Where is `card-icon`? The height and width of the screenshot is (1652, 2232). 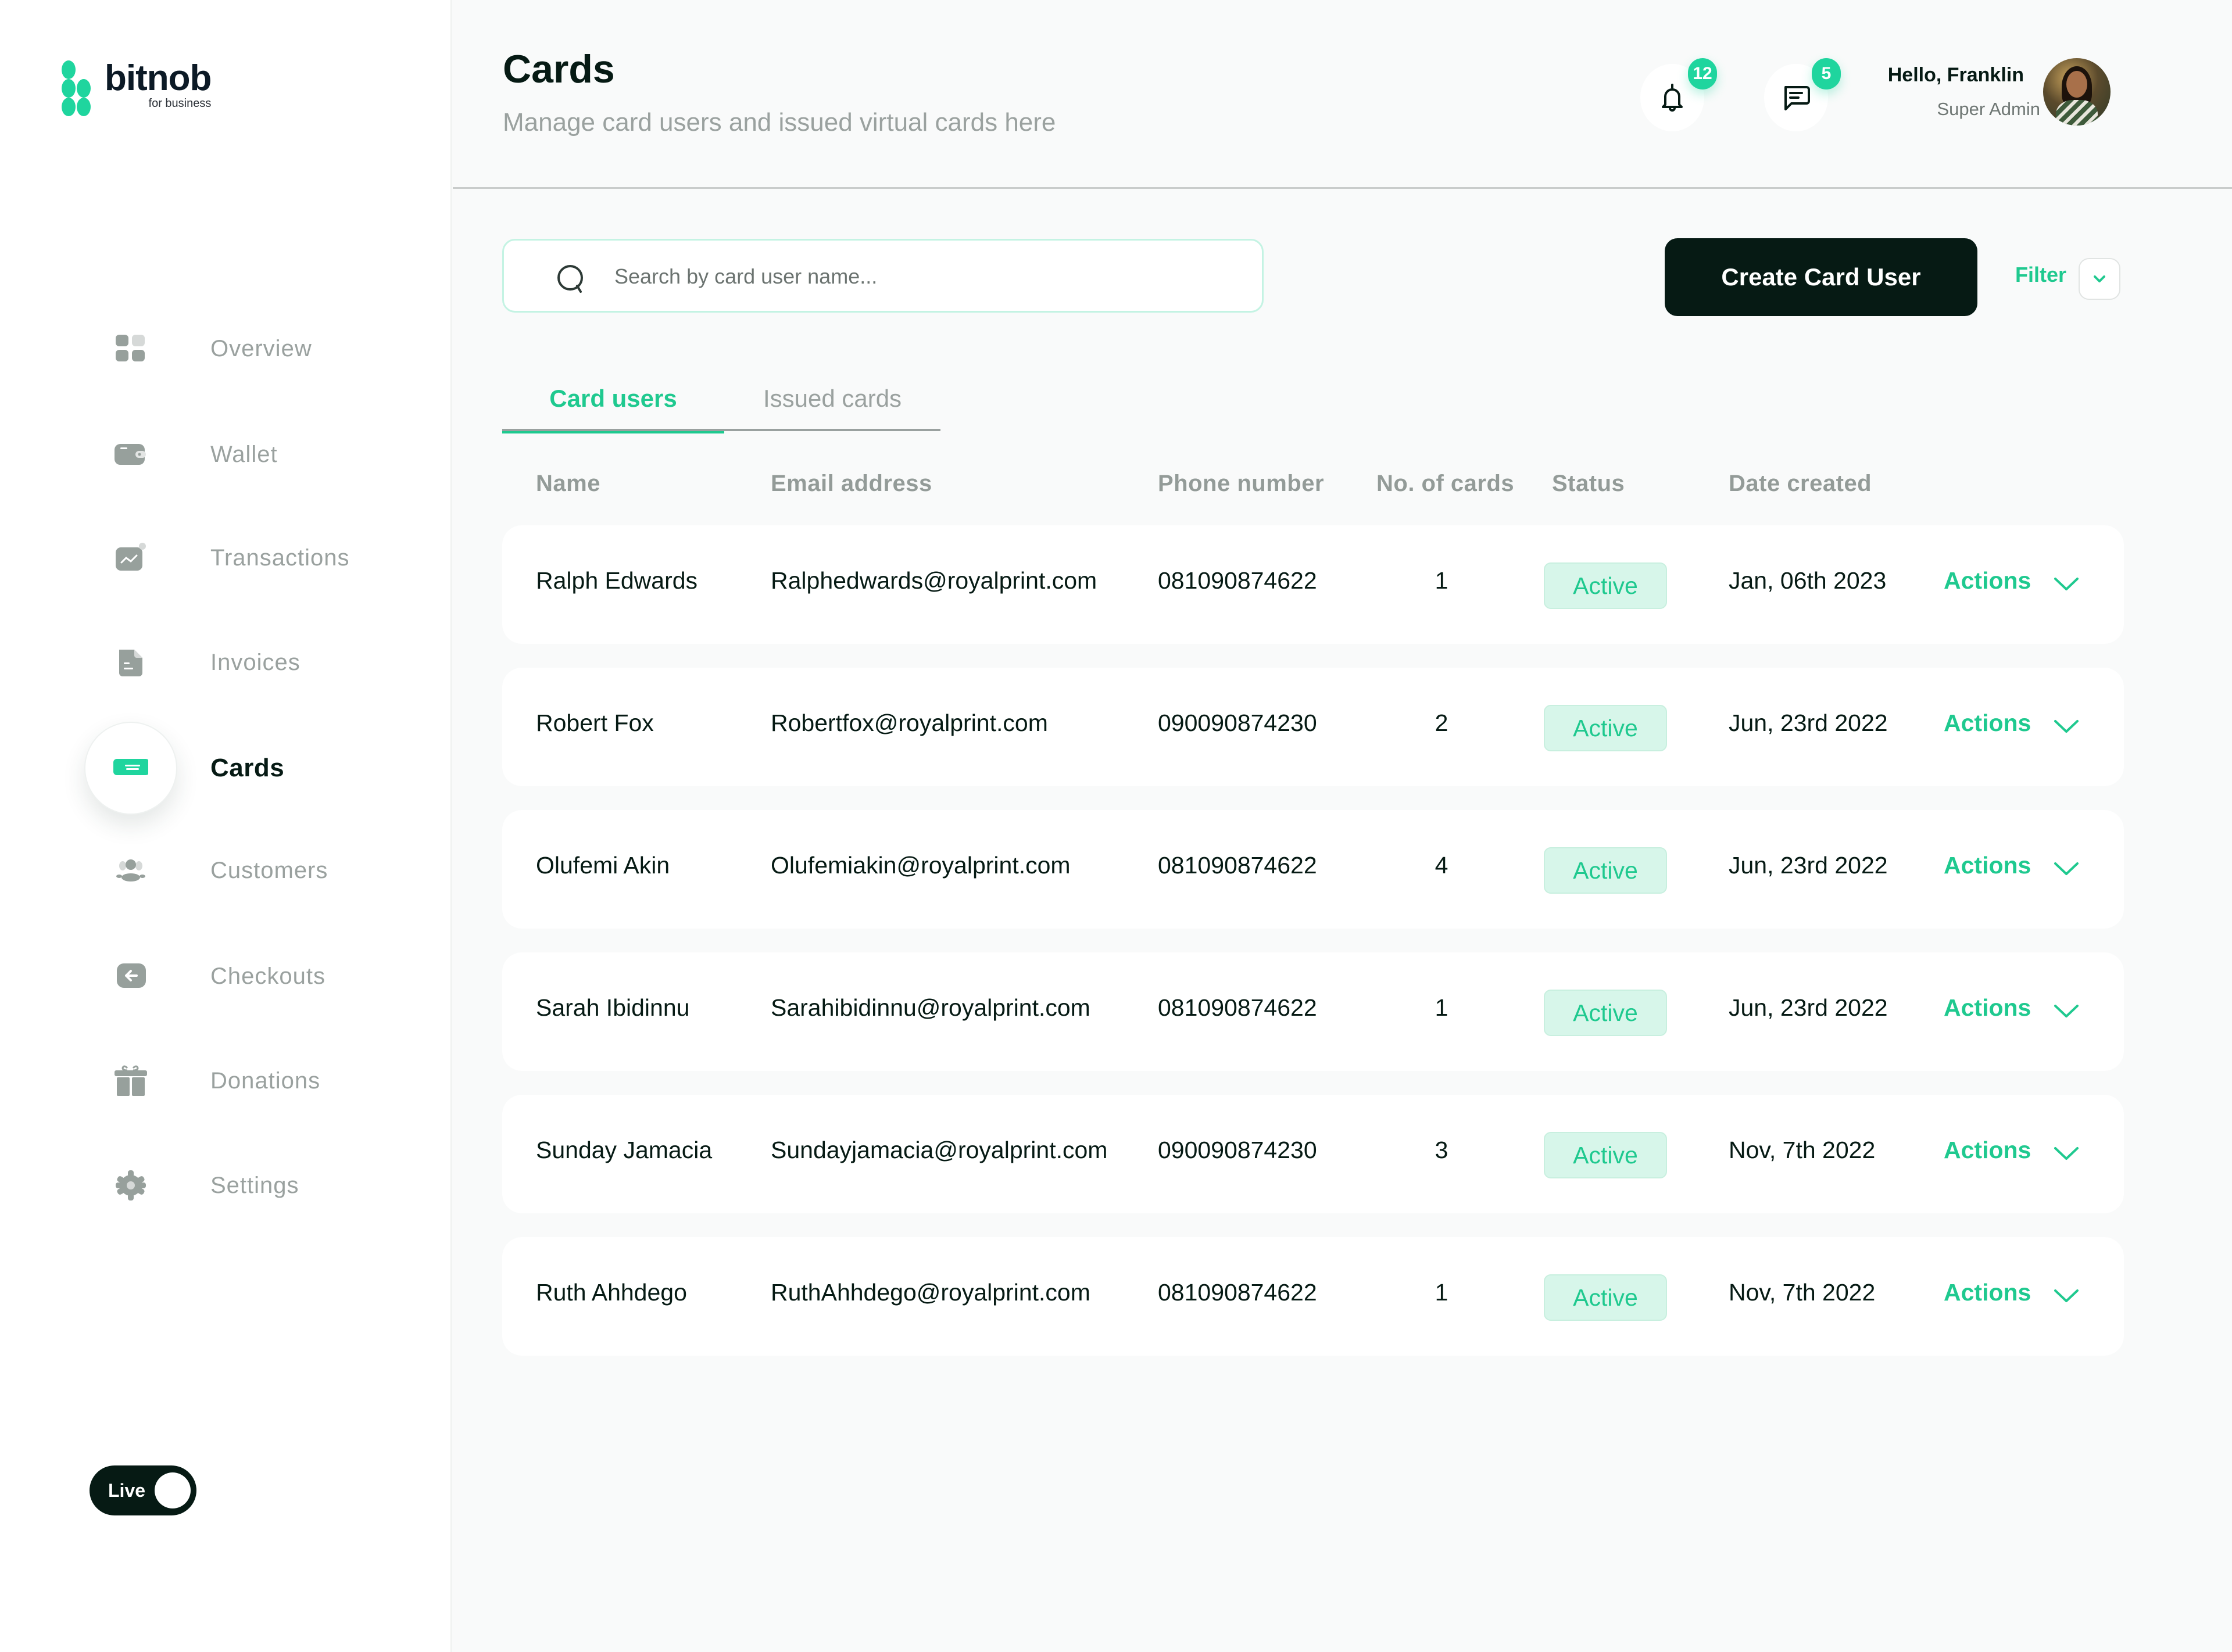 card-icon is located at coordinates (131, 768).